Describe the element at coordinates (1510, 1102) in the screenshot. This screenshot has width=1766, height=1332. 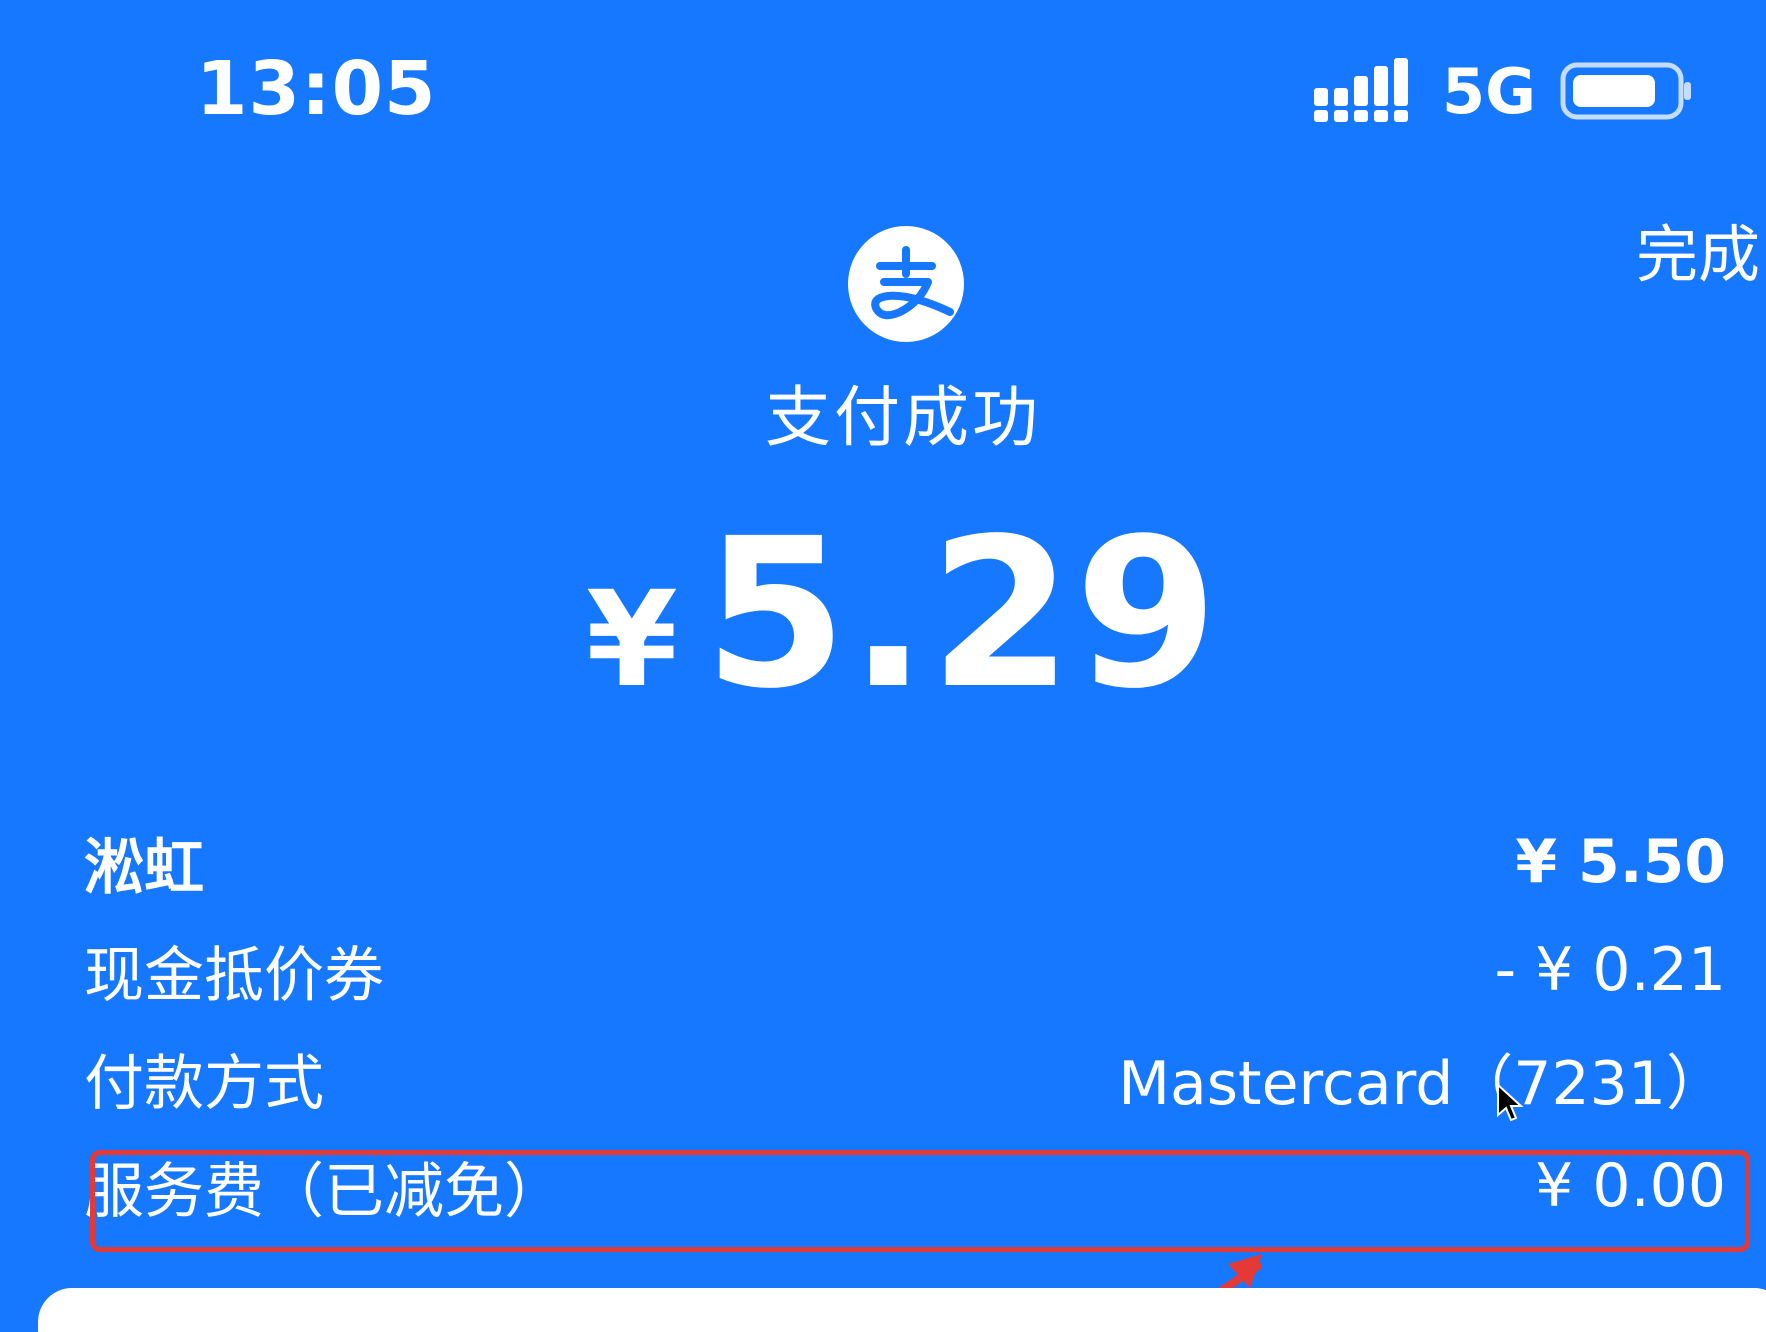
I see `mouse-cursor-icon` at that location.